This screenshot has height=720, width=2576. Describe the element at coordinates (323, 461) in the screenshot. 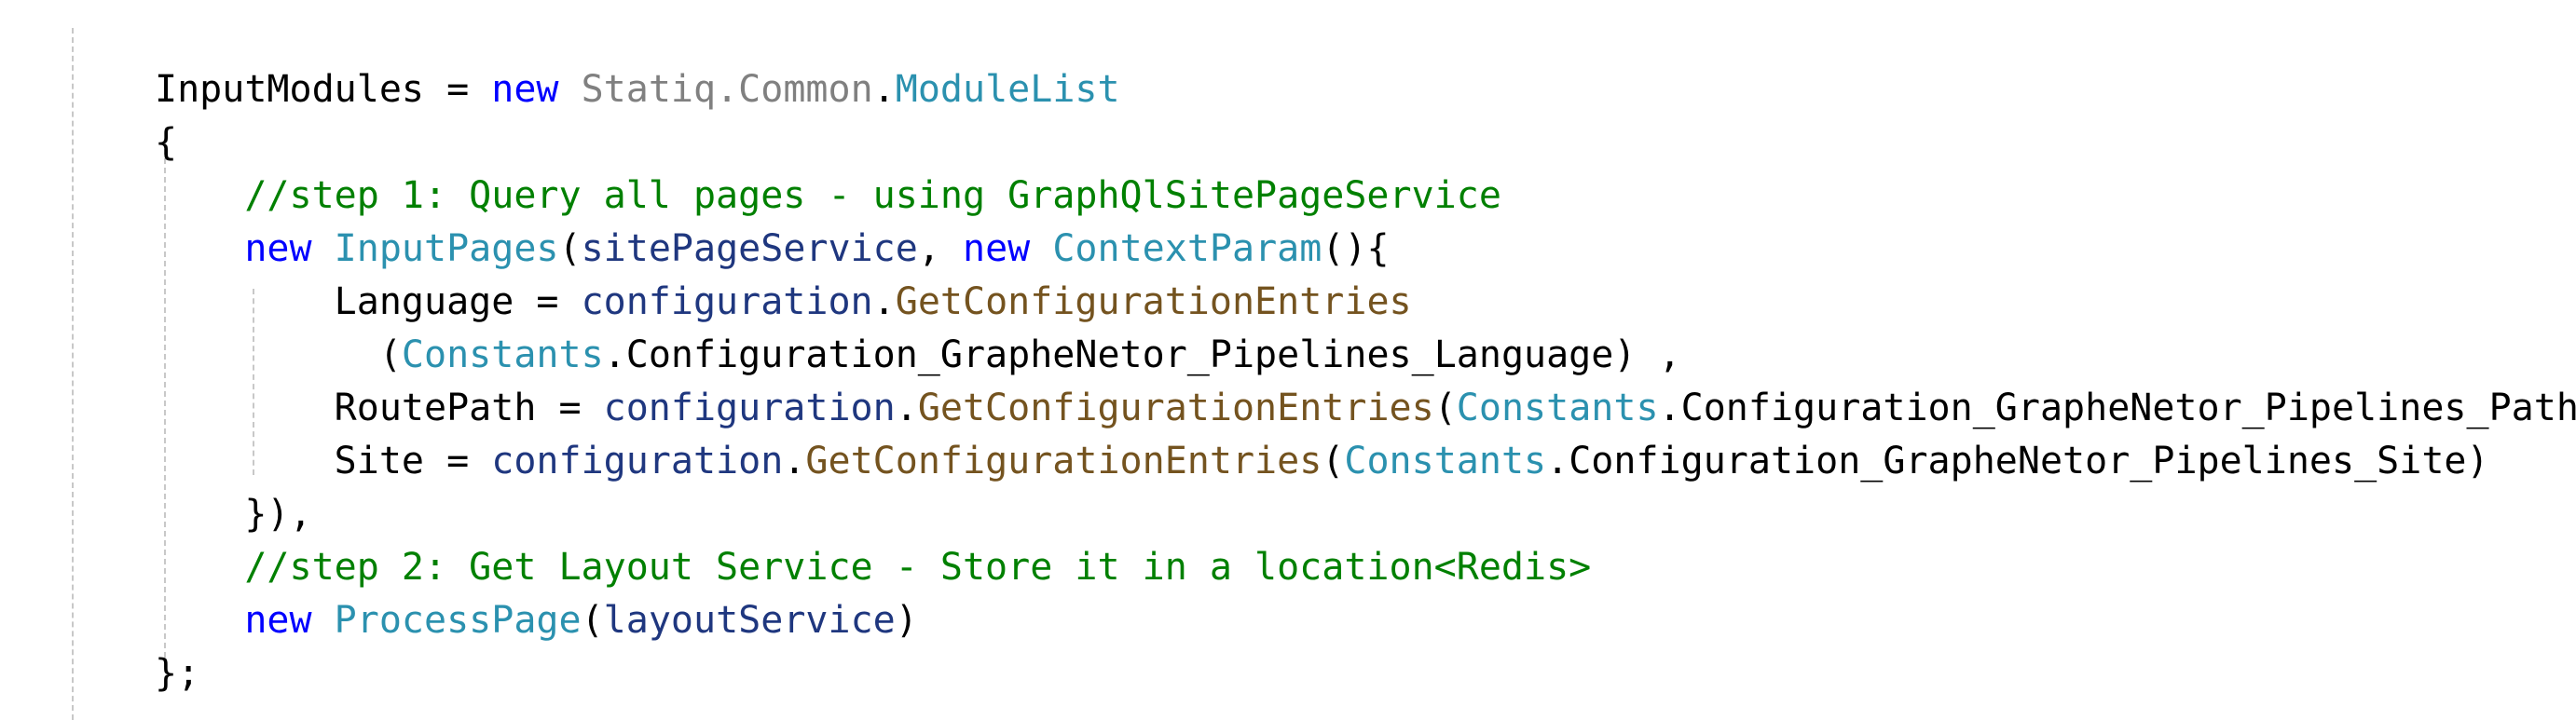

I see `code-token-plain: Site =` at that location.